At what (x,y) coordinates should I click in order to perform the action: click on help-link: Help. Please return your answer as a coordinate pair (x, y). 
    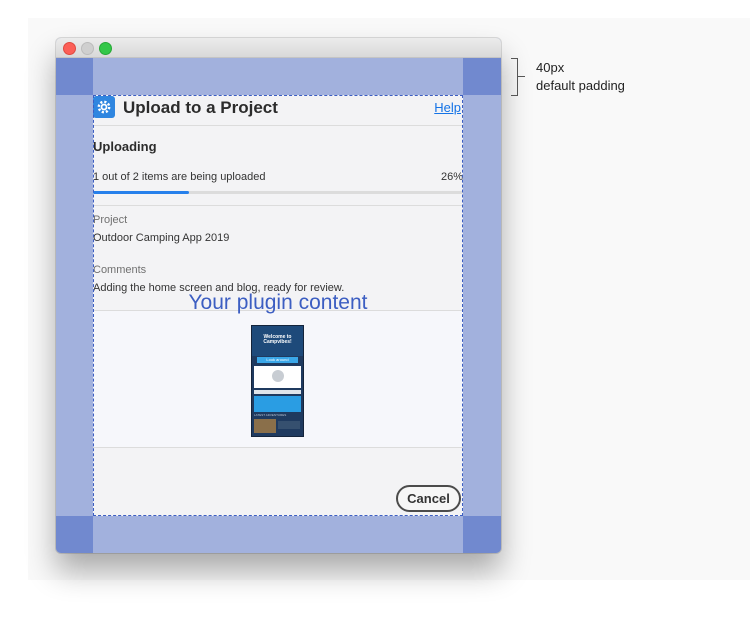
    Looking at the image, I should click on (447, 107).